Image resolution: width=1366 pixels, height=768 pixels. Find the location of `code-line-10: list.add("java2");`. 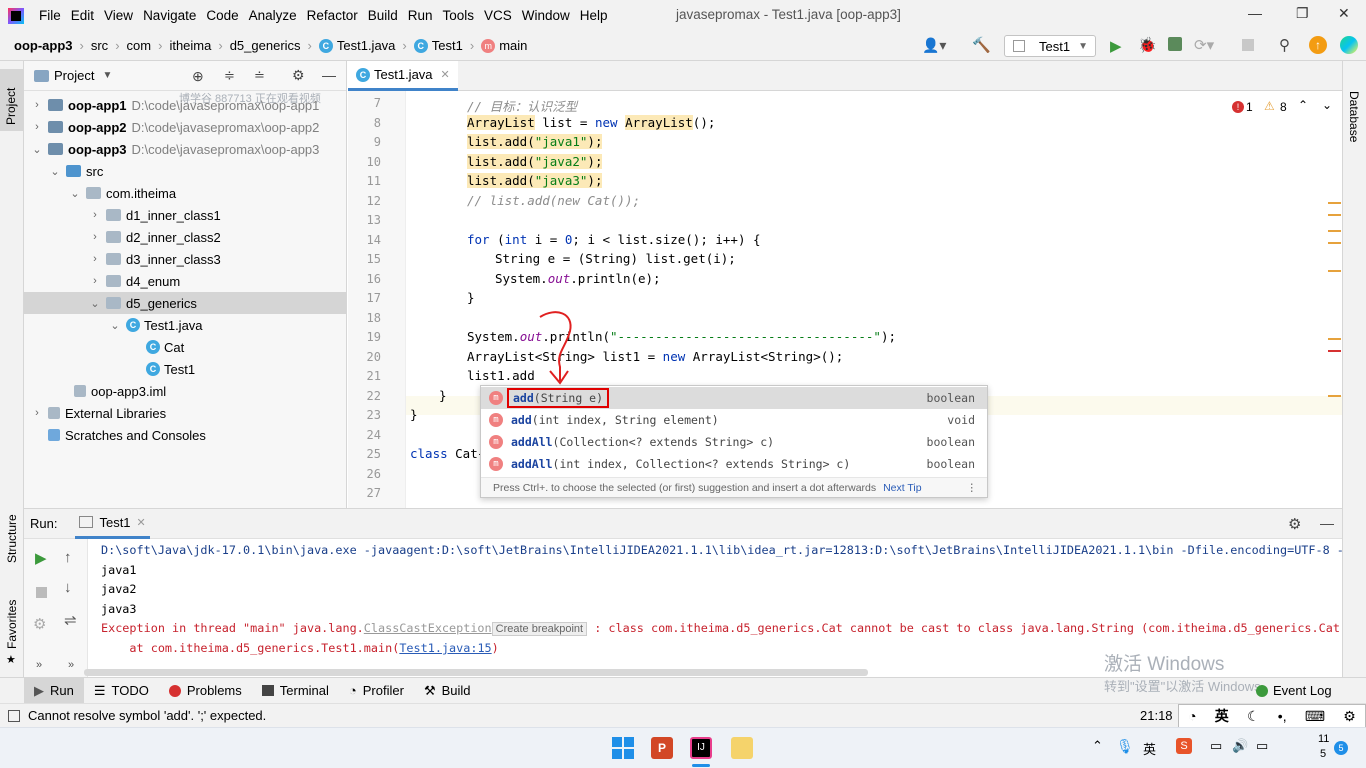

code-line-10: list.add("java2"); is located at coordinates (535, 161).